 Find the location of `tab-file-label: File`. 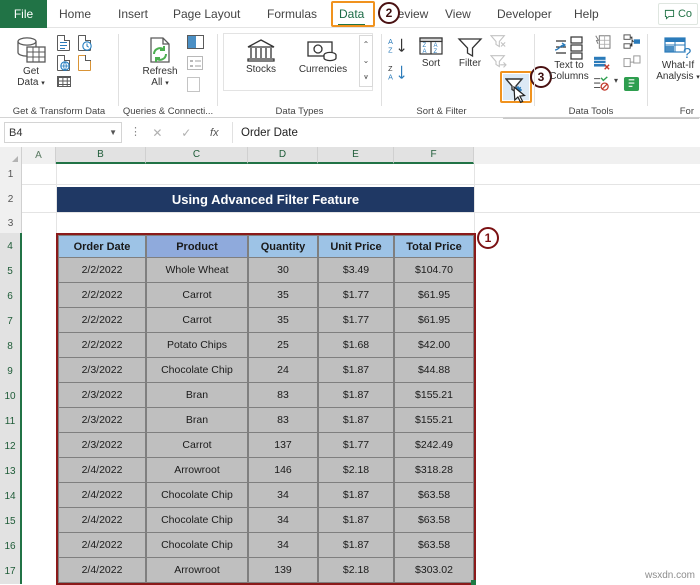

tab-file-label: File is located at coordinates (23, 14).